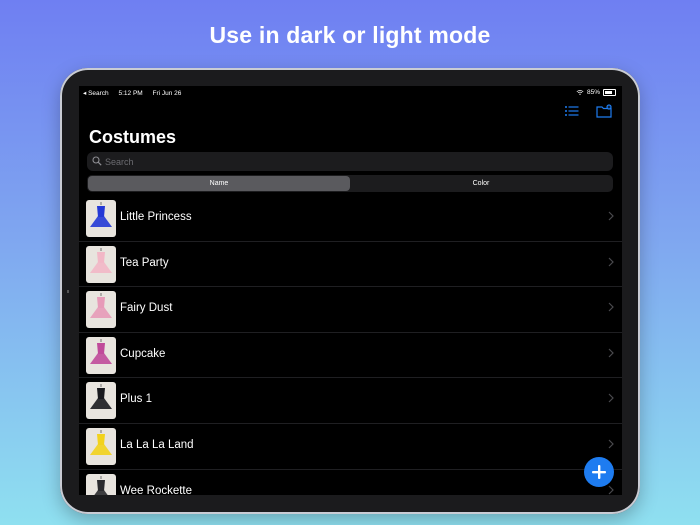 The width and height of the screenshot is (700, 525). What do you see at coordinates (572, 111) in the screenshot?
I see `list-icon` at bounding box center [572, 111].